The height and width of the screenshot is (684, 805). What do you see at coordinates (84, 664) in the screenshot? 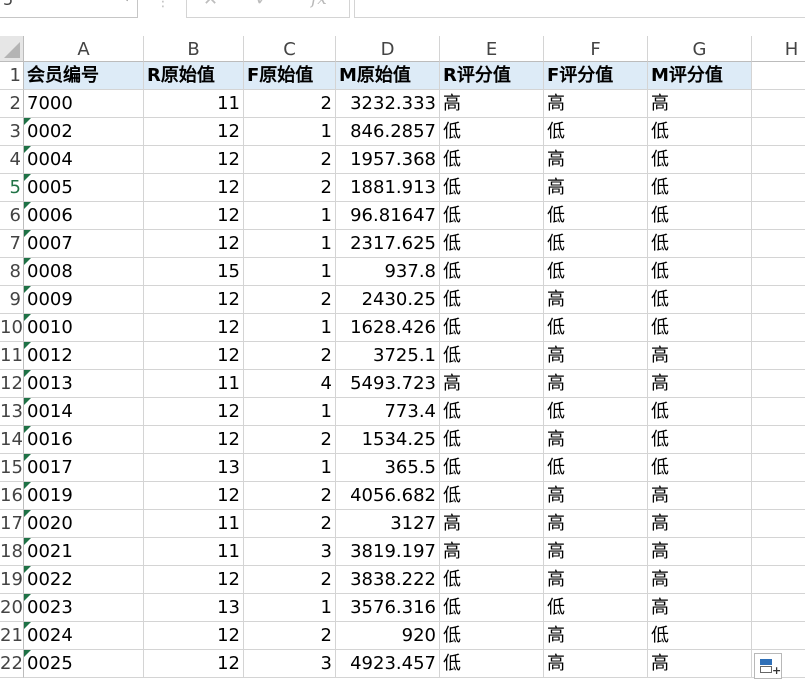
I see `cell-a22: 0025` at bounding box center [84, 664].